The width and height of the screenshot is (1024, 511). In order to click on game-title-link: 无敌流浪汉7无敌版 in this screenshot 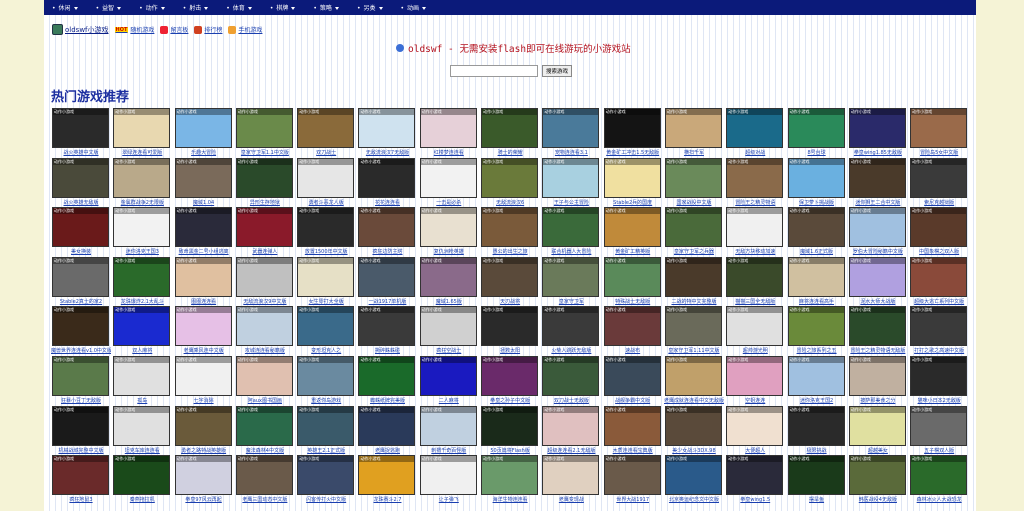, I will do `click(387, 152)`.